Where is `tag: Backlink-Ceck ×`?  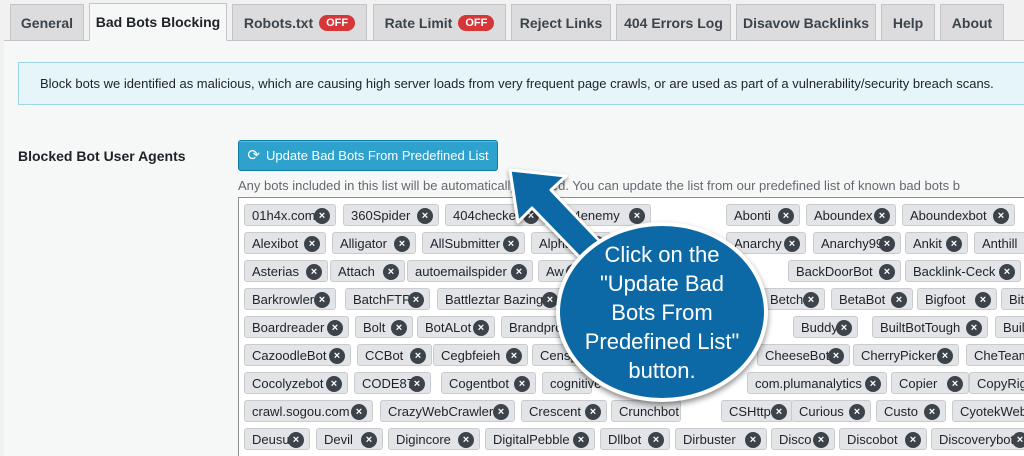 tag: Backlink-Ceck × is located at coordinates (963, 271).